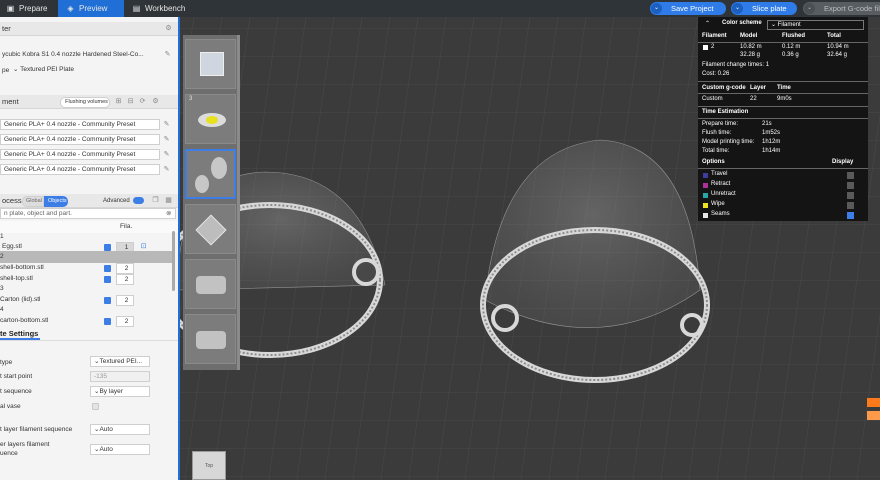 The height and width of the screenshot is (480, 880). Describe the element at coordinates (85, 102) in the screenshot. I see `flushing-volumes-button: Flushing volumes` at that location.